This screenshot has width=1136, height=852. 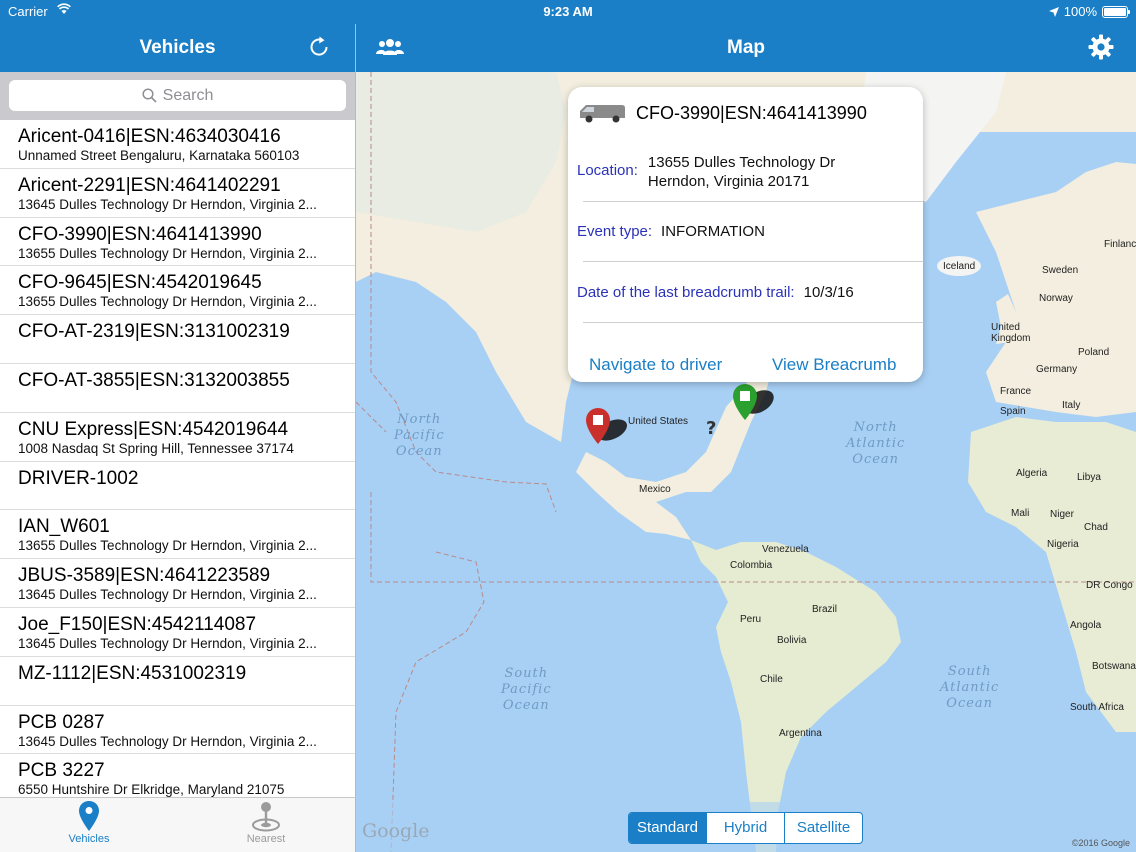 What do you see at coordinates (266, 839) in the screenshot?
I see `tab-nearest-label: Nearest` at bounding box center [266, 839].